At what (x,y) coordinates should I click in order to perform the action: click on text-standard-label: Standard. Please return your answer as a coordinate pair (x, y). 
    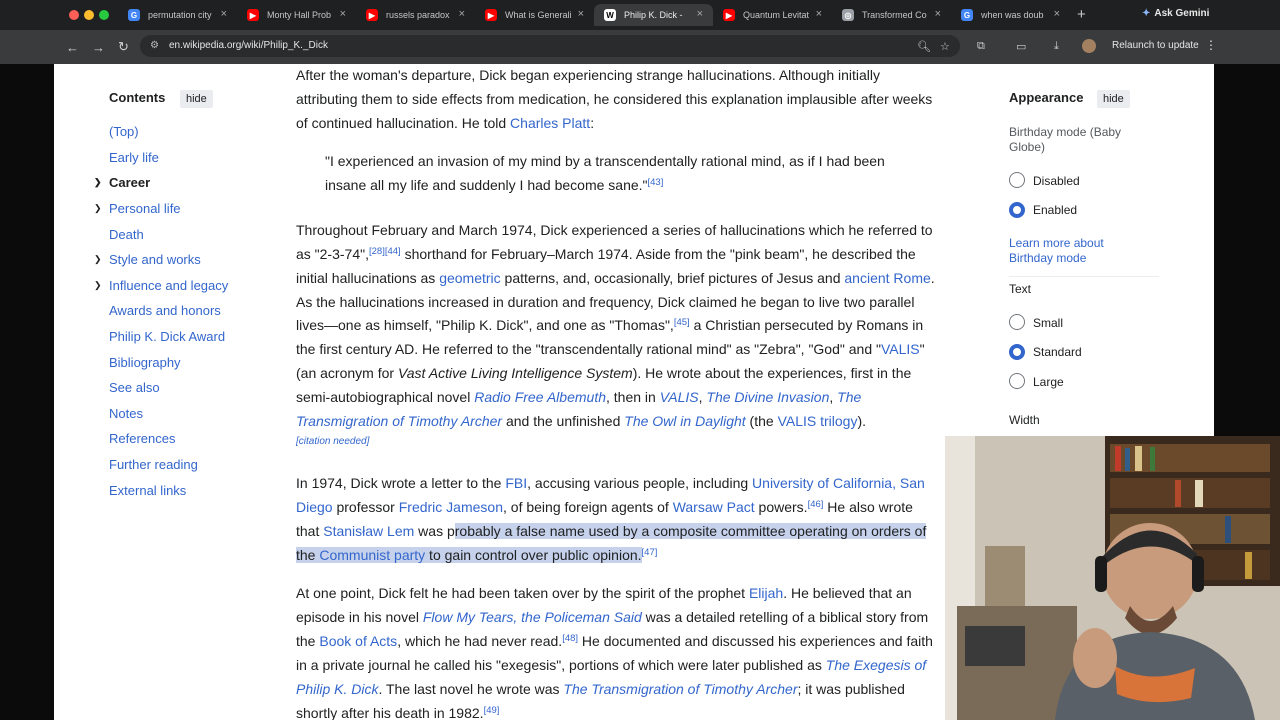
    Looking at the image, I should click on (1057, 352).